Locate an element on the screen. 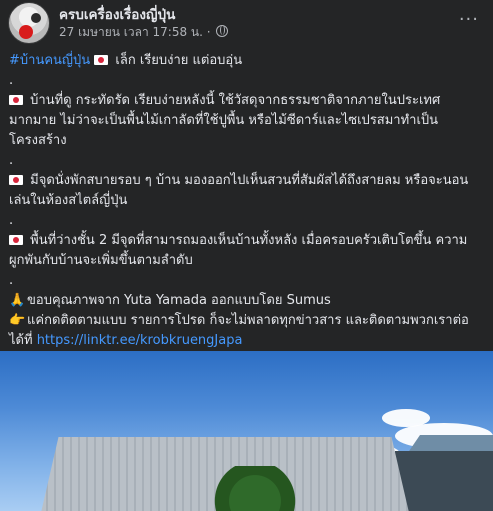  pray-icon: 🙏 is located at coordinates (17, 300).